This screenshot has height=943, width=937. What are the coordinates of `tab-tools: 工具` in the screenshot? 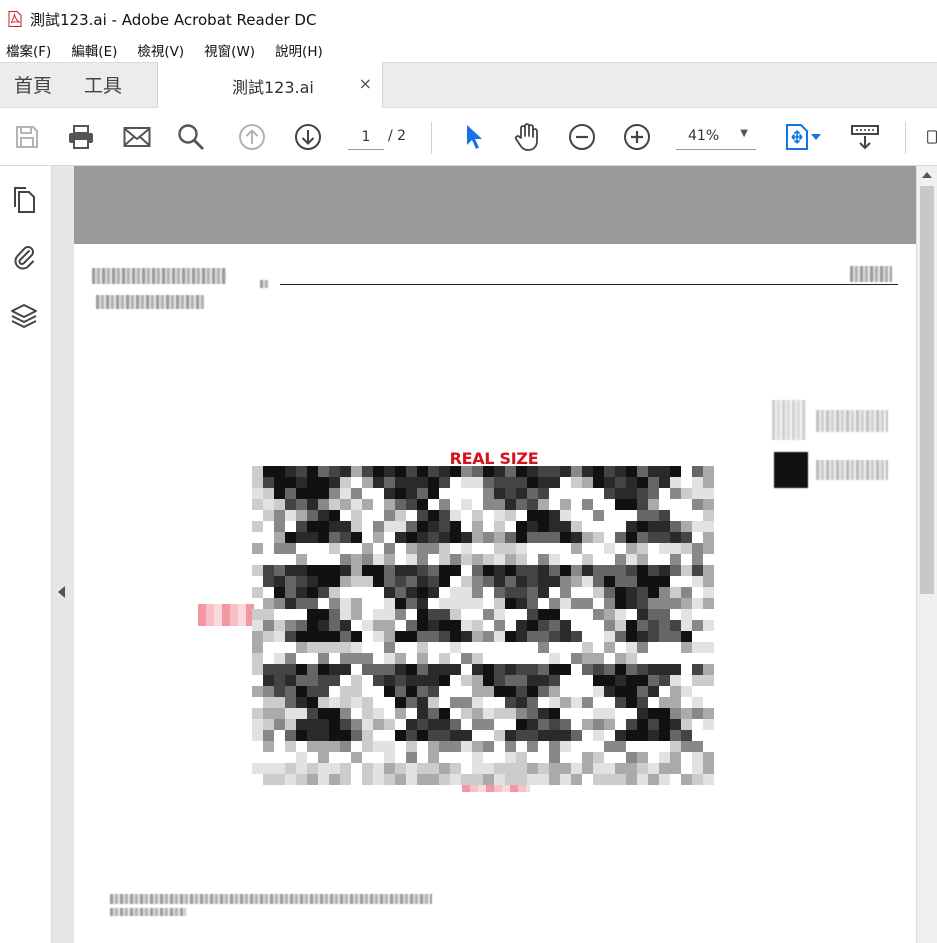 It's located at (103, 84).